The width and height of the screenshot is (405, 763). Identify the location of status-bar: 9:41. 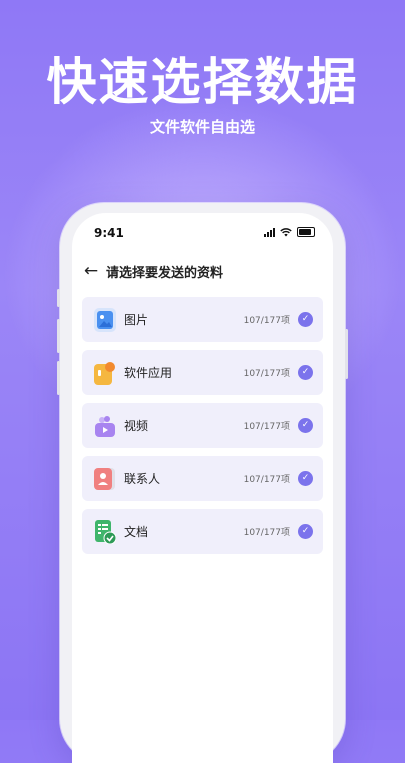
(202, 233).